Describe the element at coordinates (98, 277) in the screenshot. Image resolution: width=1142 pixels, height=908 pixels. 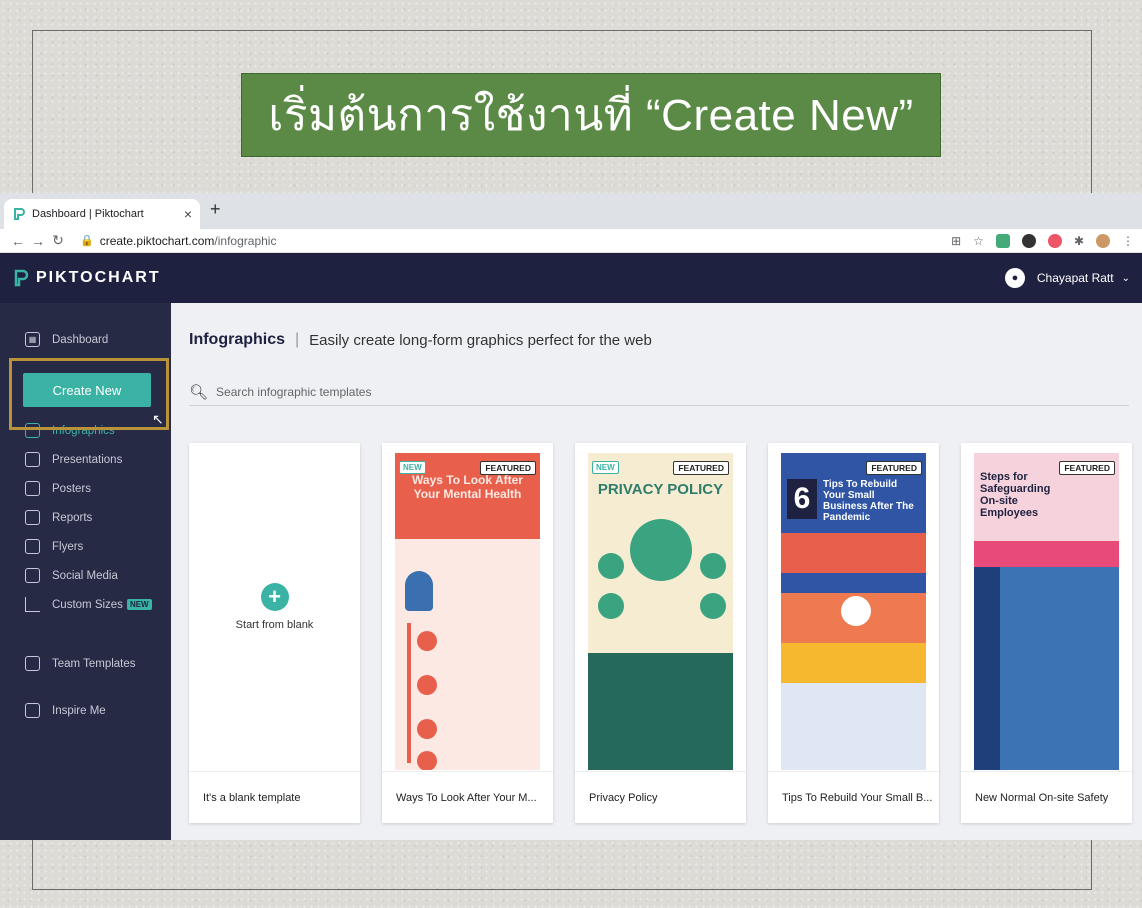
I see `logo-text: PIKTOCHART` at that location.